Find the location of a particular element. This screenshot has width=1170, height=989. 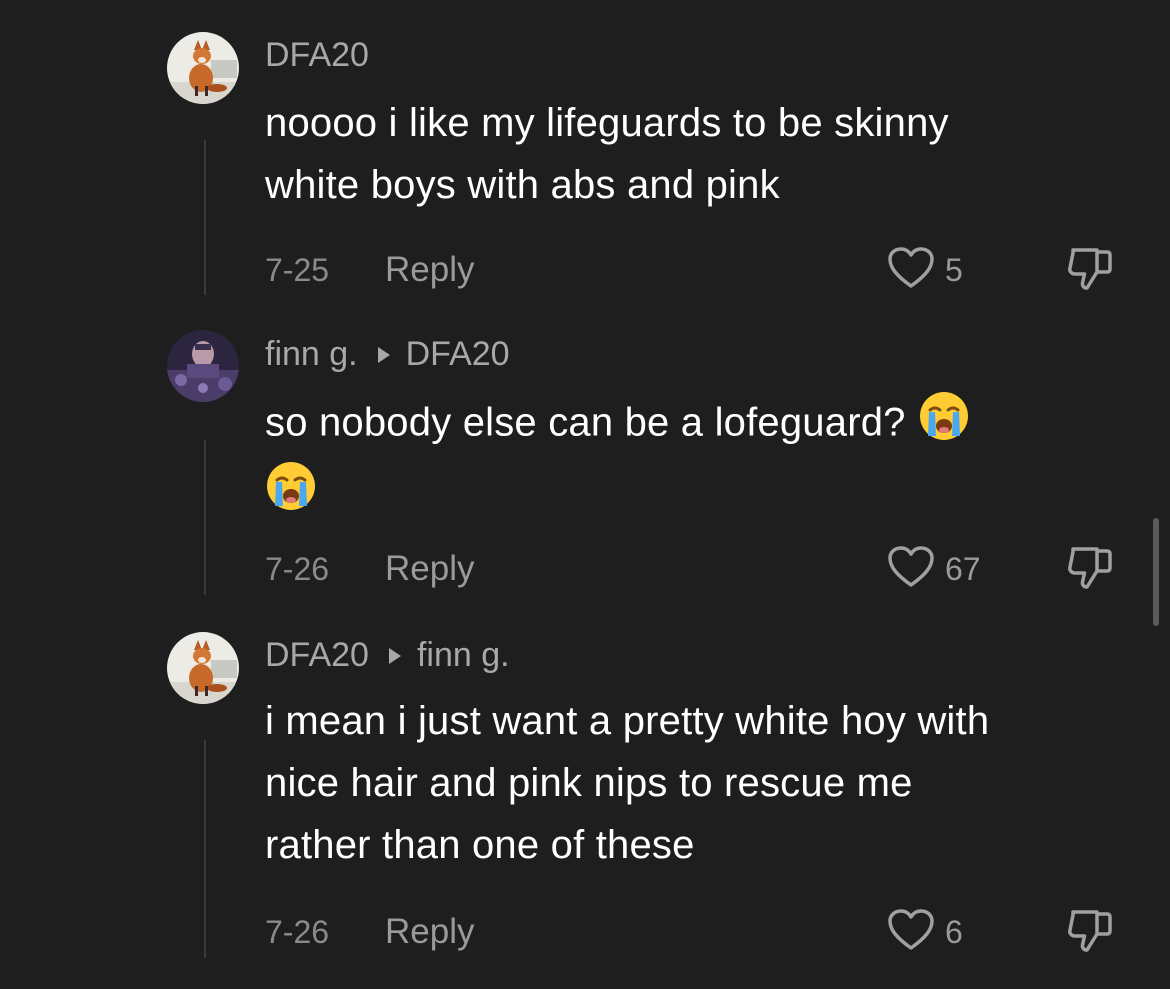

like-button: 5 is located at coordinates (925, 270).